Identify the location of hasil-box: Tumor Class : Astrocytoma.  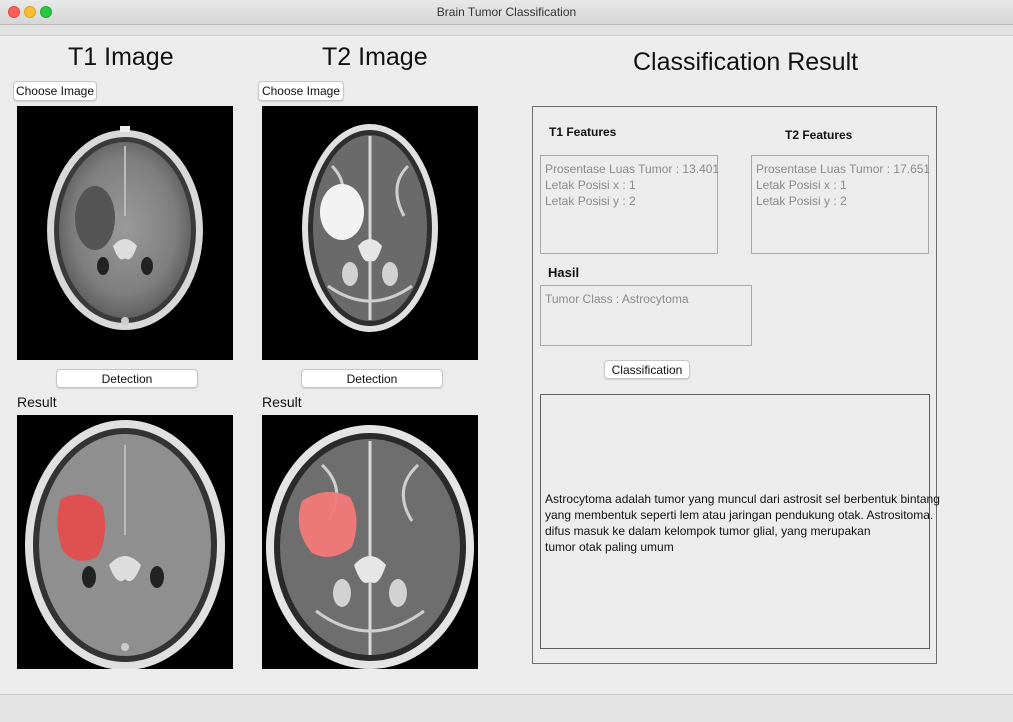
(646, 315).